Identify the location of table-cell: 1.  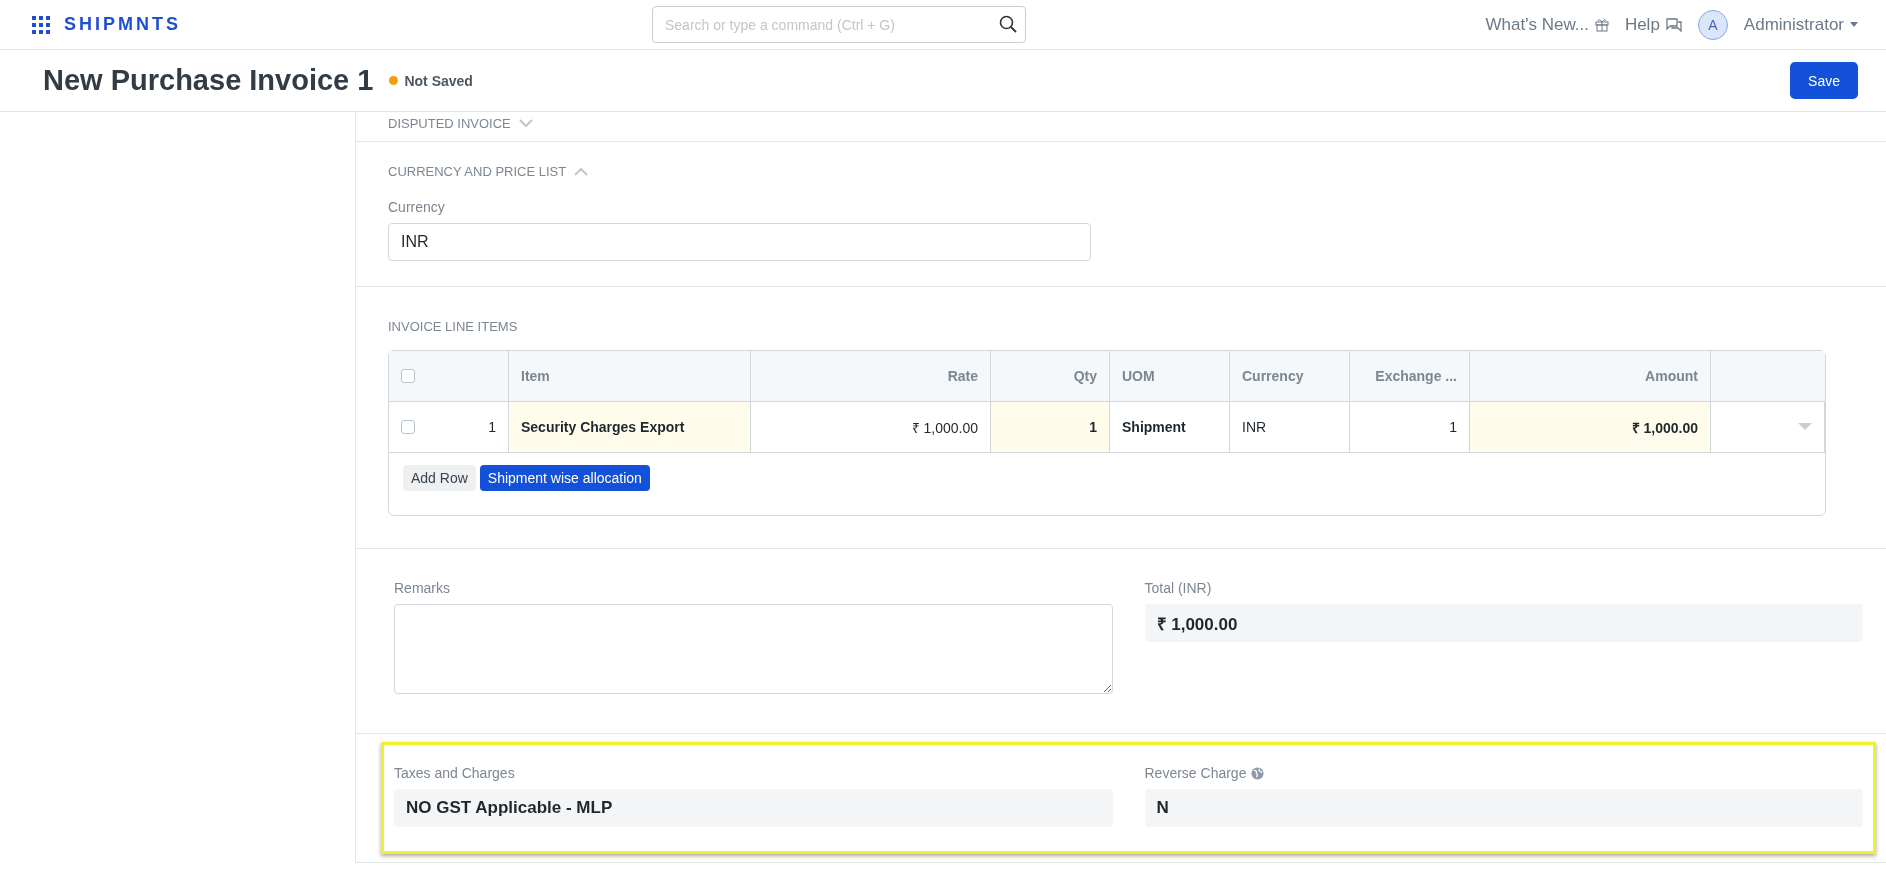
(1050, 427).